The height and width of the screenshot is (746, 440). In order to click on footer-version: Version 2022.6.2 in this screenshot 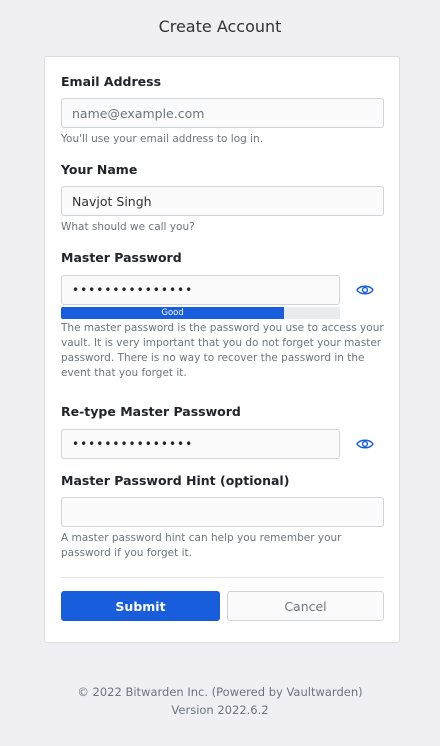, I will do `click(220, 710)`.